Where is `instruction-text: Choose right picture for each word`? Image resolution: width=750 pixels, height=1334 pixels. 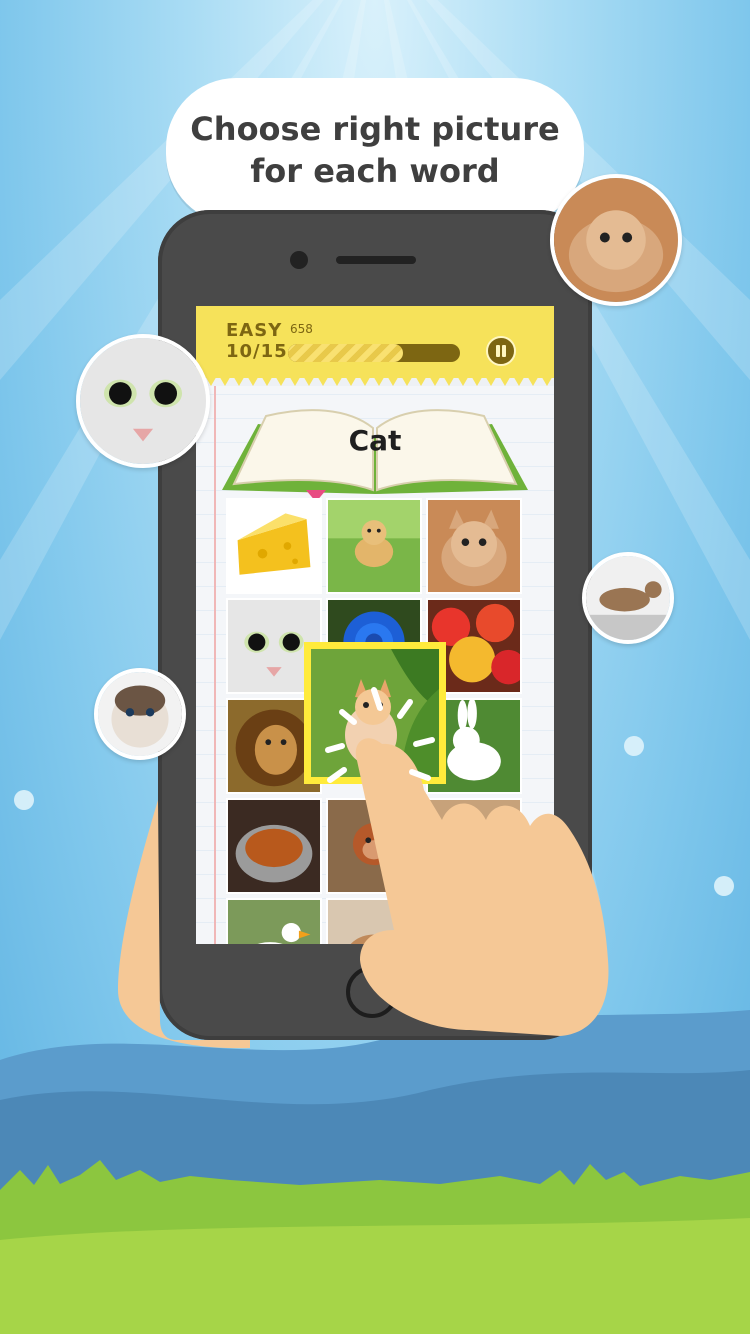
instruction-text: Choose right picture for each word is located at coordinates (375, 150).